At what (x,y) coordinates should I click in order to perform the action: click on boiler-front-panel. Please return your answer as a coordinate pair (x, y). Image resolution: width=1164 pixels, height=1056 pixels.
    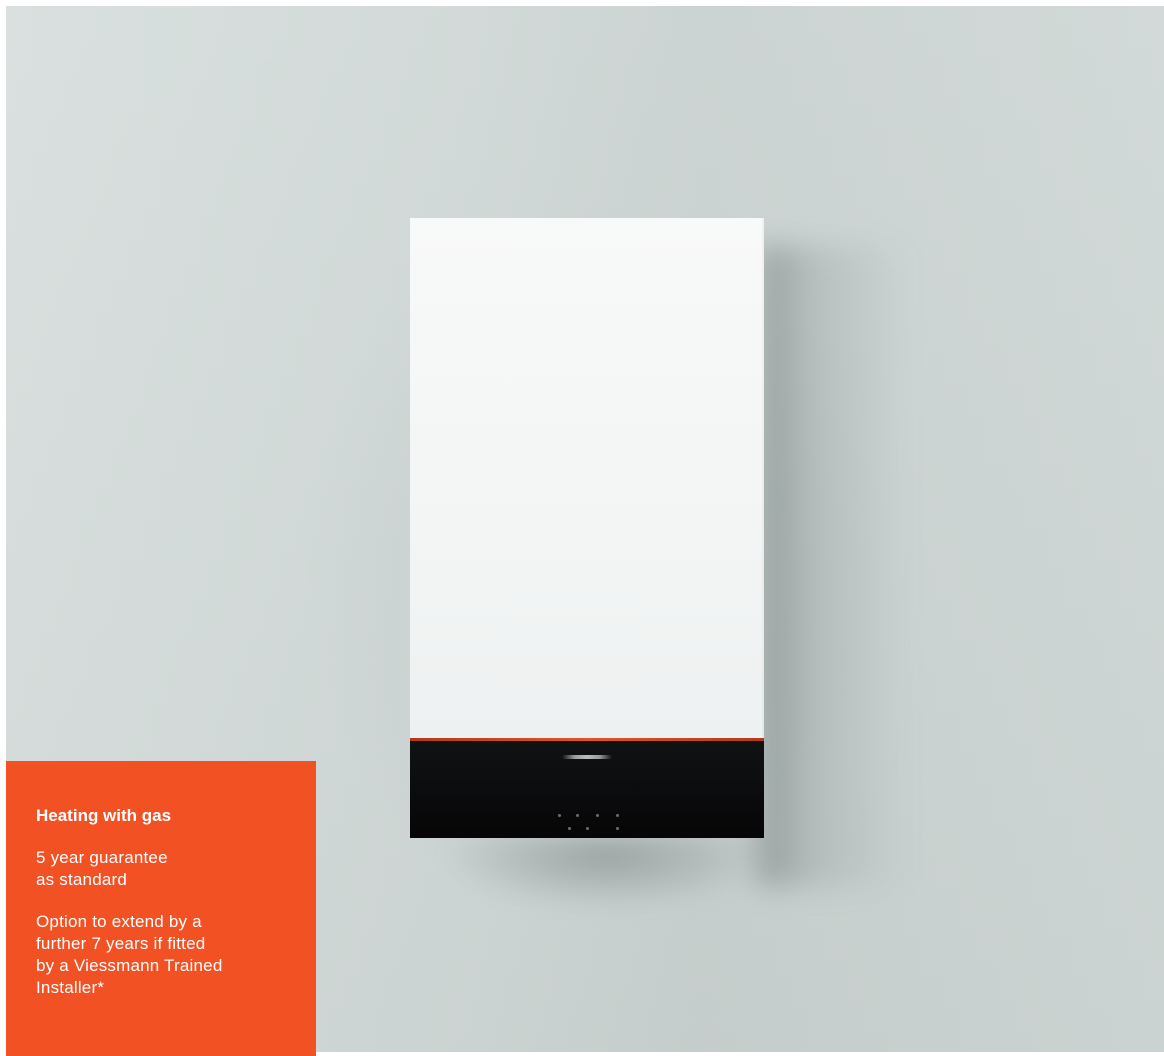
    Looking at the image, I should click on (587, 478).